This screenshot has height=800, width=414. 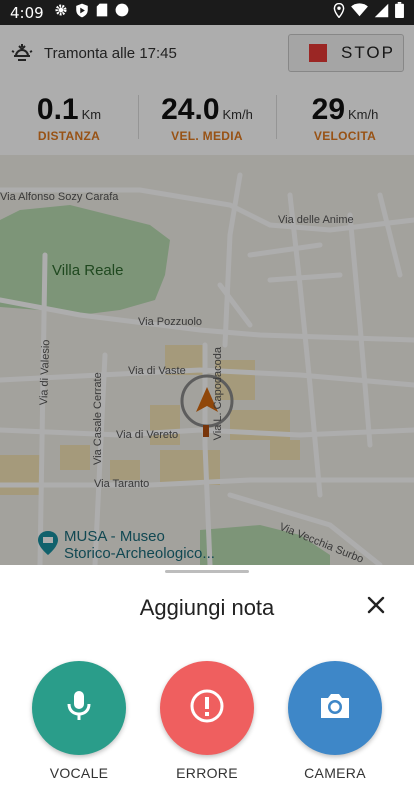 I want to click on wifi-icon, so click(x=359, y=12).